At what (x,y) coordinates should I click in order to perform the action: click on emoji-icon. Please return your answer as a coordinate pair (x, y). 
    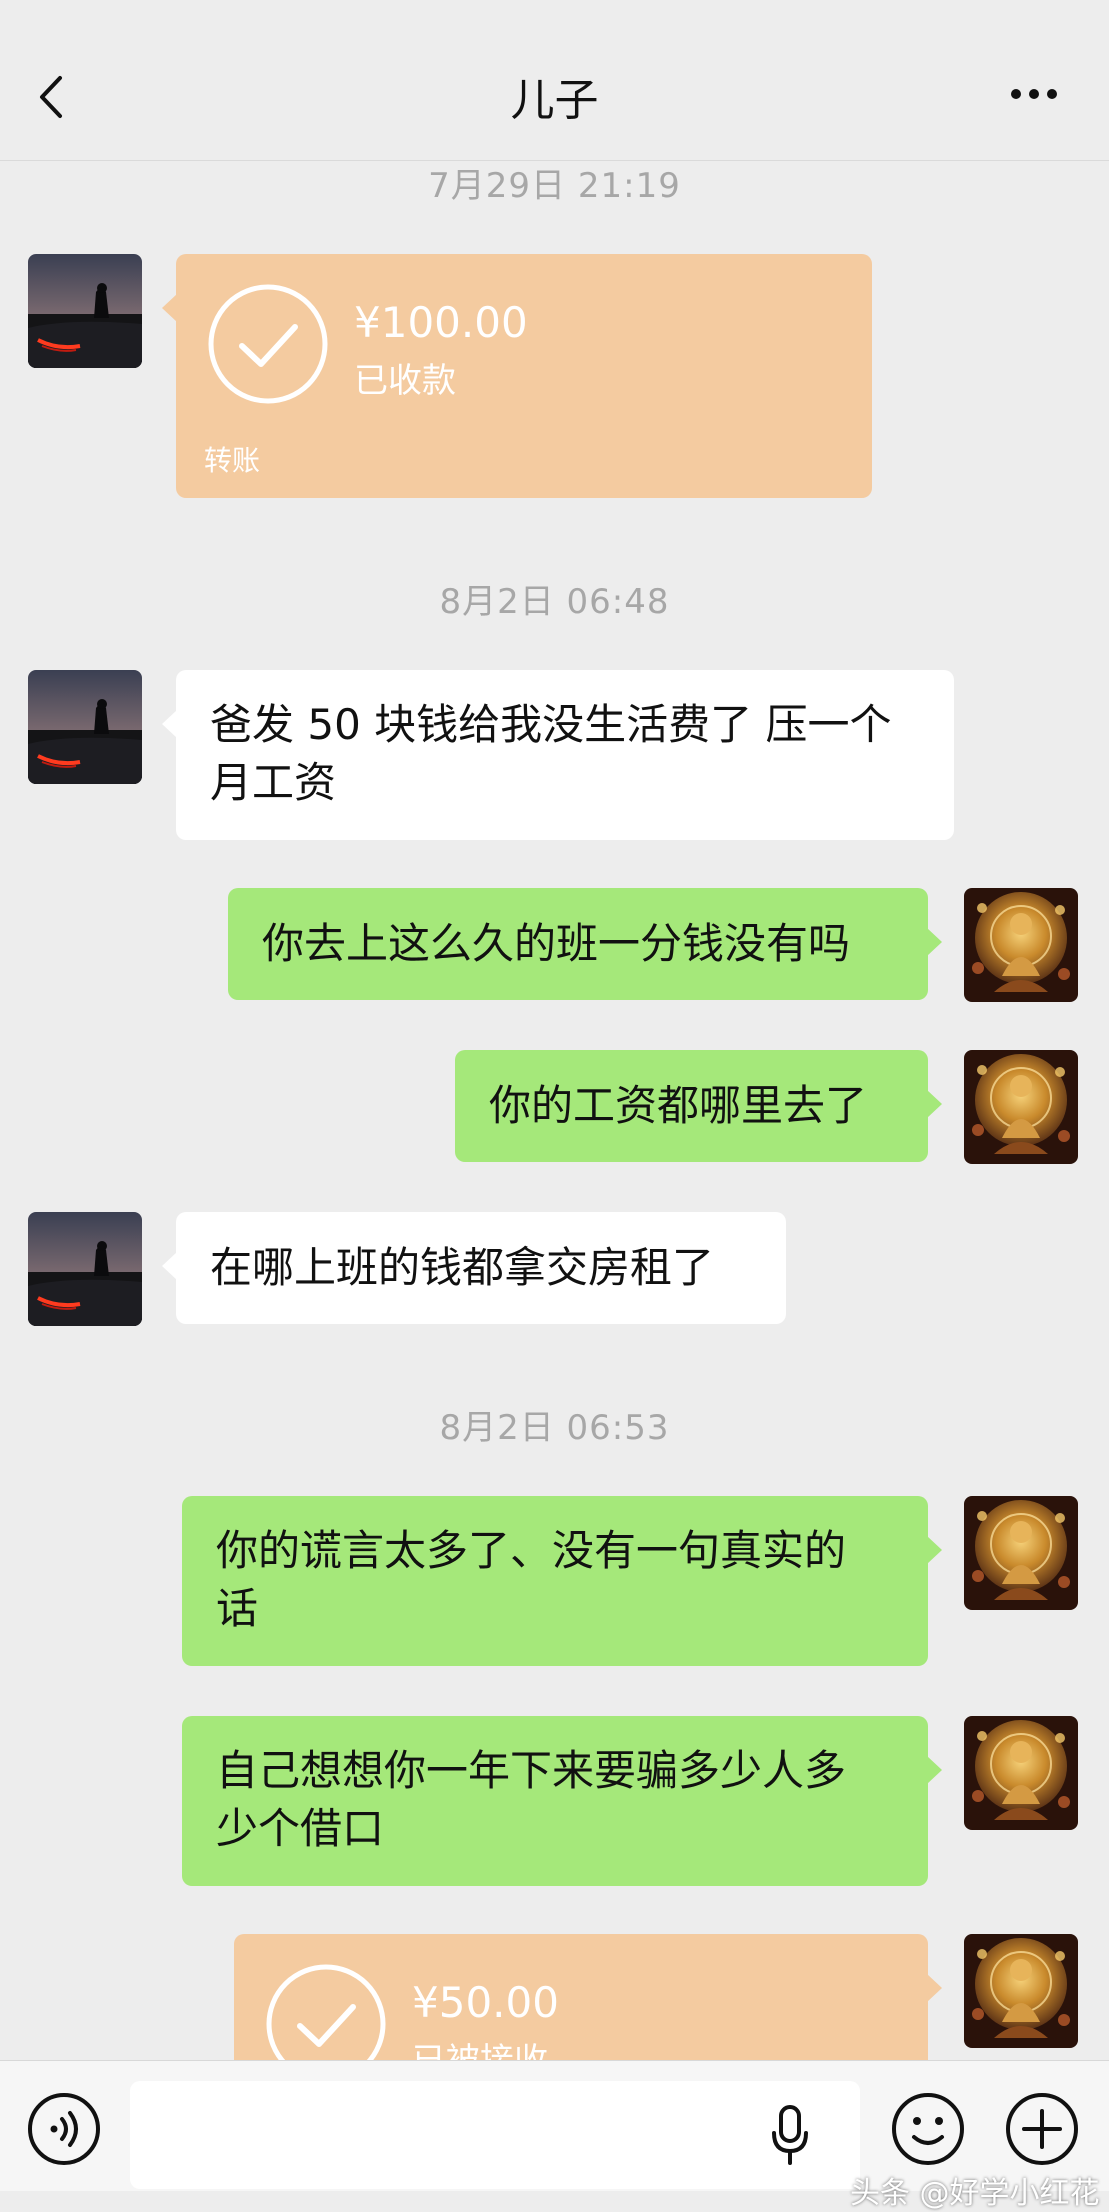
    Looking at the image, I should click on (928, 2129).